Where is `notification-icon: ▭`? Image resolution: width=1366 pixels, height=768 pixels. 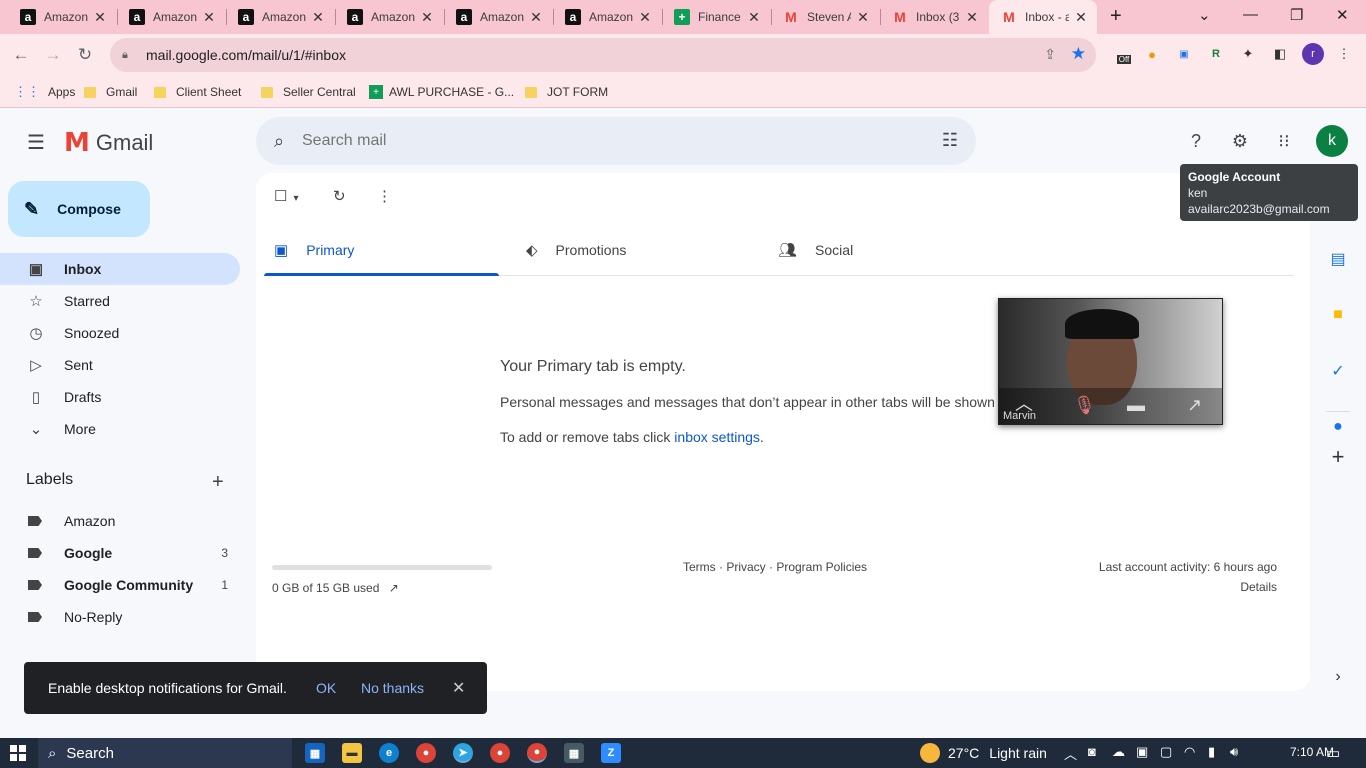 notification-icon: ▭ is located at coordinates (1333, 753).